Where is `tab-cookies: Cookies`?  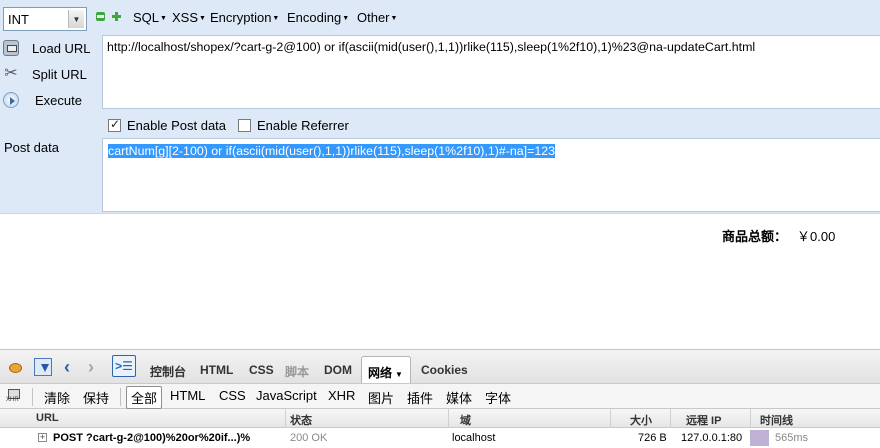
tab-cookies: Cookies is located at coordinates (444, 370).